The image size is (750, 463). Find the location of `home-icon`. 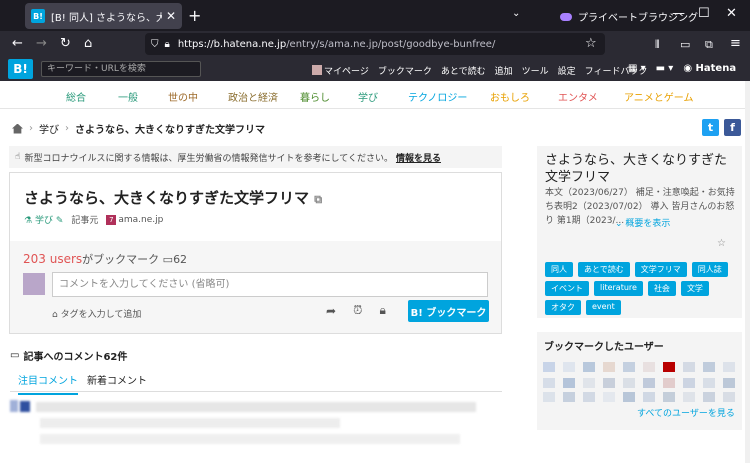

home-icon is located at coordinates (17, 128).